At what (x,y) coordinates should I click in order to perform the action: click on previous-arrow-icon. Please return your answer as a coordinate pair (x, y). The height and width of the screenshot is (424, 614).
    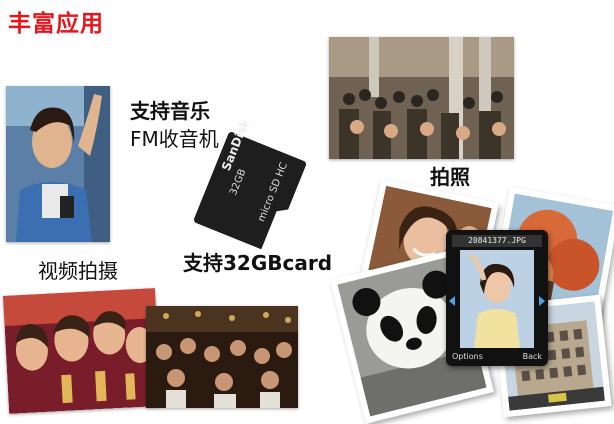
    Looking at the image, I should click on (452, 301).